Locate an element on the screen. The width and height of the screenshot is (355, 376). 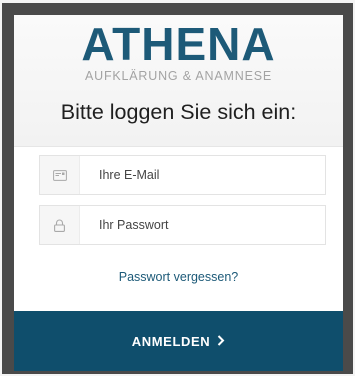
password-input is located at coordinates (200, 225).